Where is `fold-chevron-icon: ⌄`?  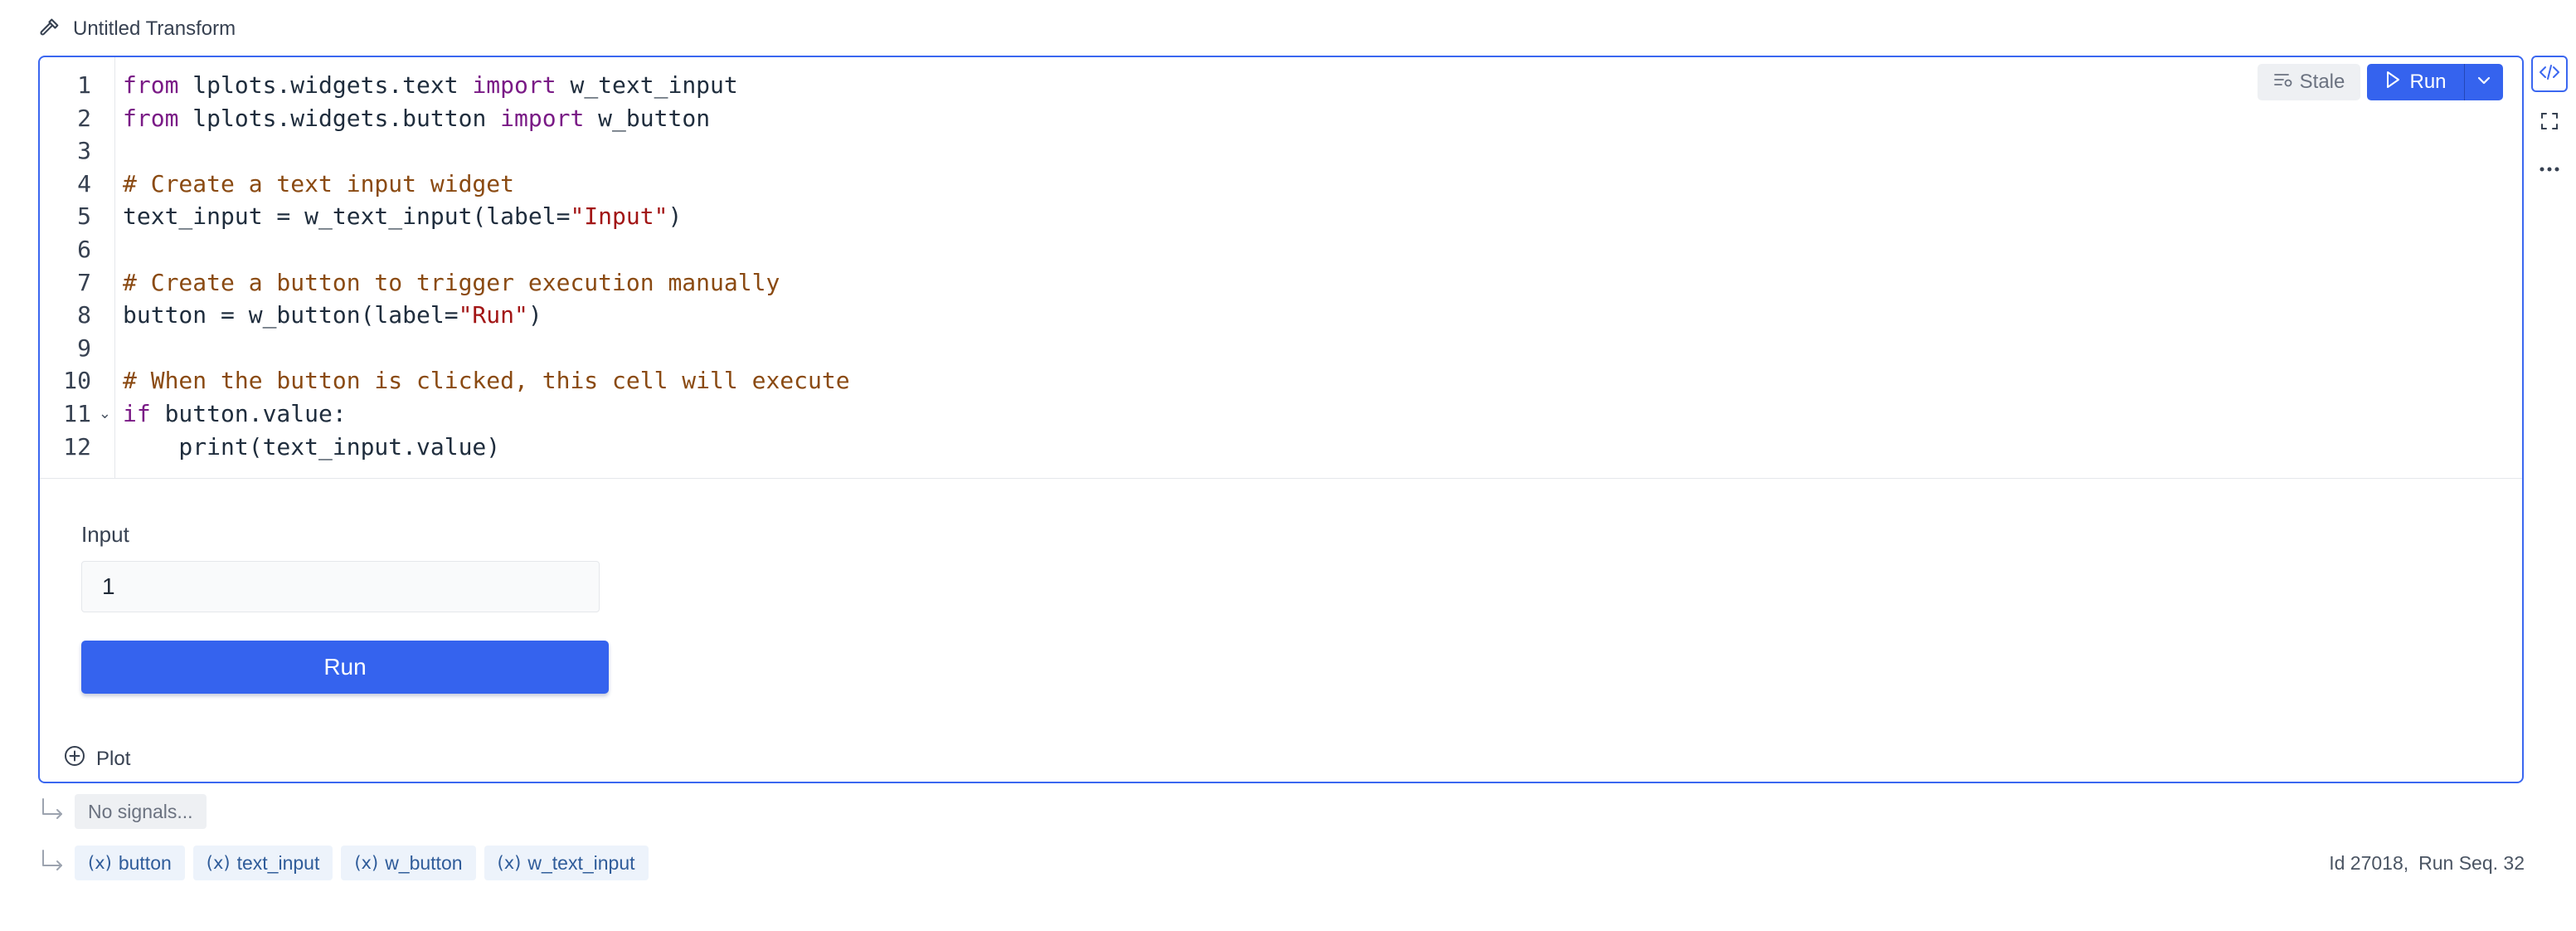
fold-chevron-icon: ⌄ is located at coordinates (105, 414).